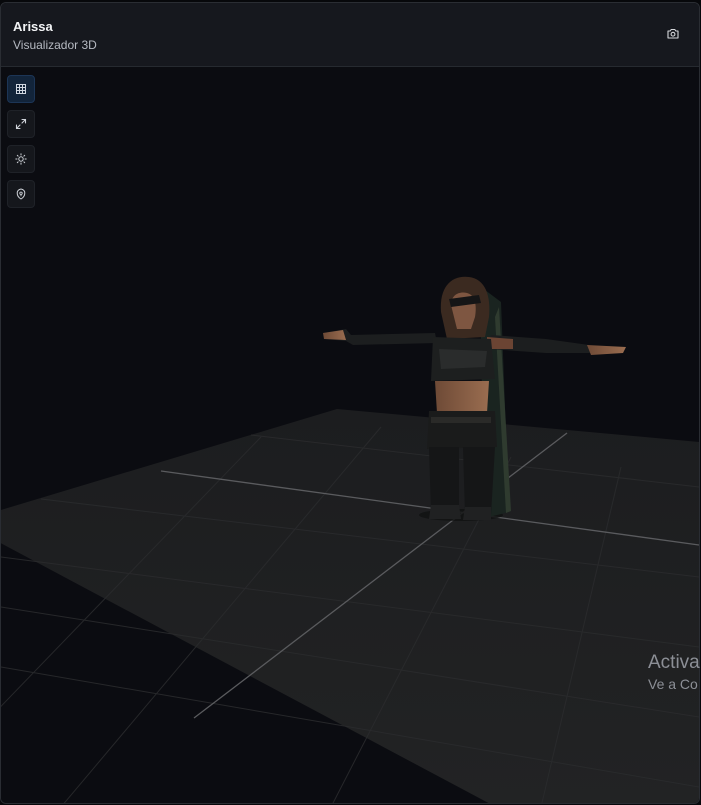  I want to click on shield-icon, so click(21, 194).